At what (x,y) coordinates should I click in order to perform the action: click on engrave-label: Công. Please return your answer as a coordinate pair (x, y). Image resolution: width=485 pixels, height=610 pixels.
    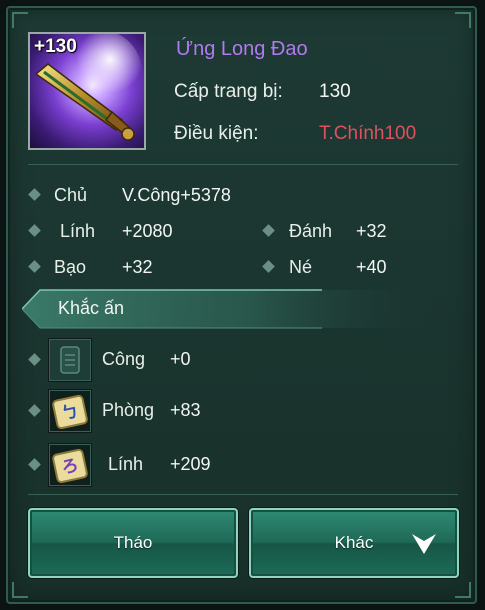
    Looking at the image, I should click on (124, 359).